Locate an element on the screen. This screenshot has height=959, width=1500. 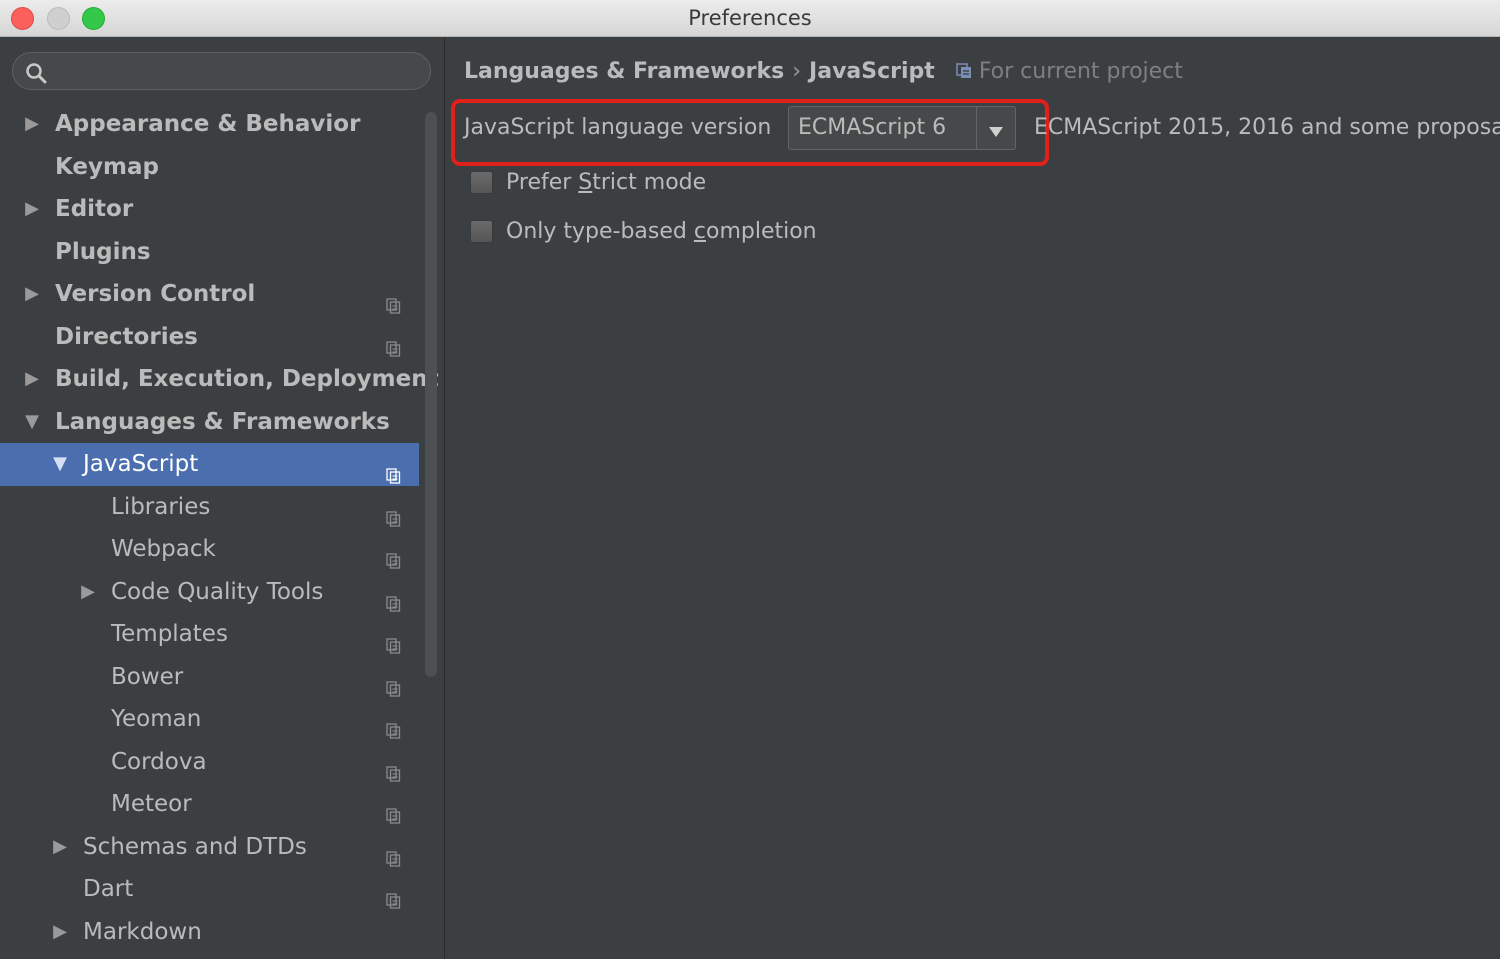
type-based-completion-label: Only type-based completion is located at coordinates (661, 232).